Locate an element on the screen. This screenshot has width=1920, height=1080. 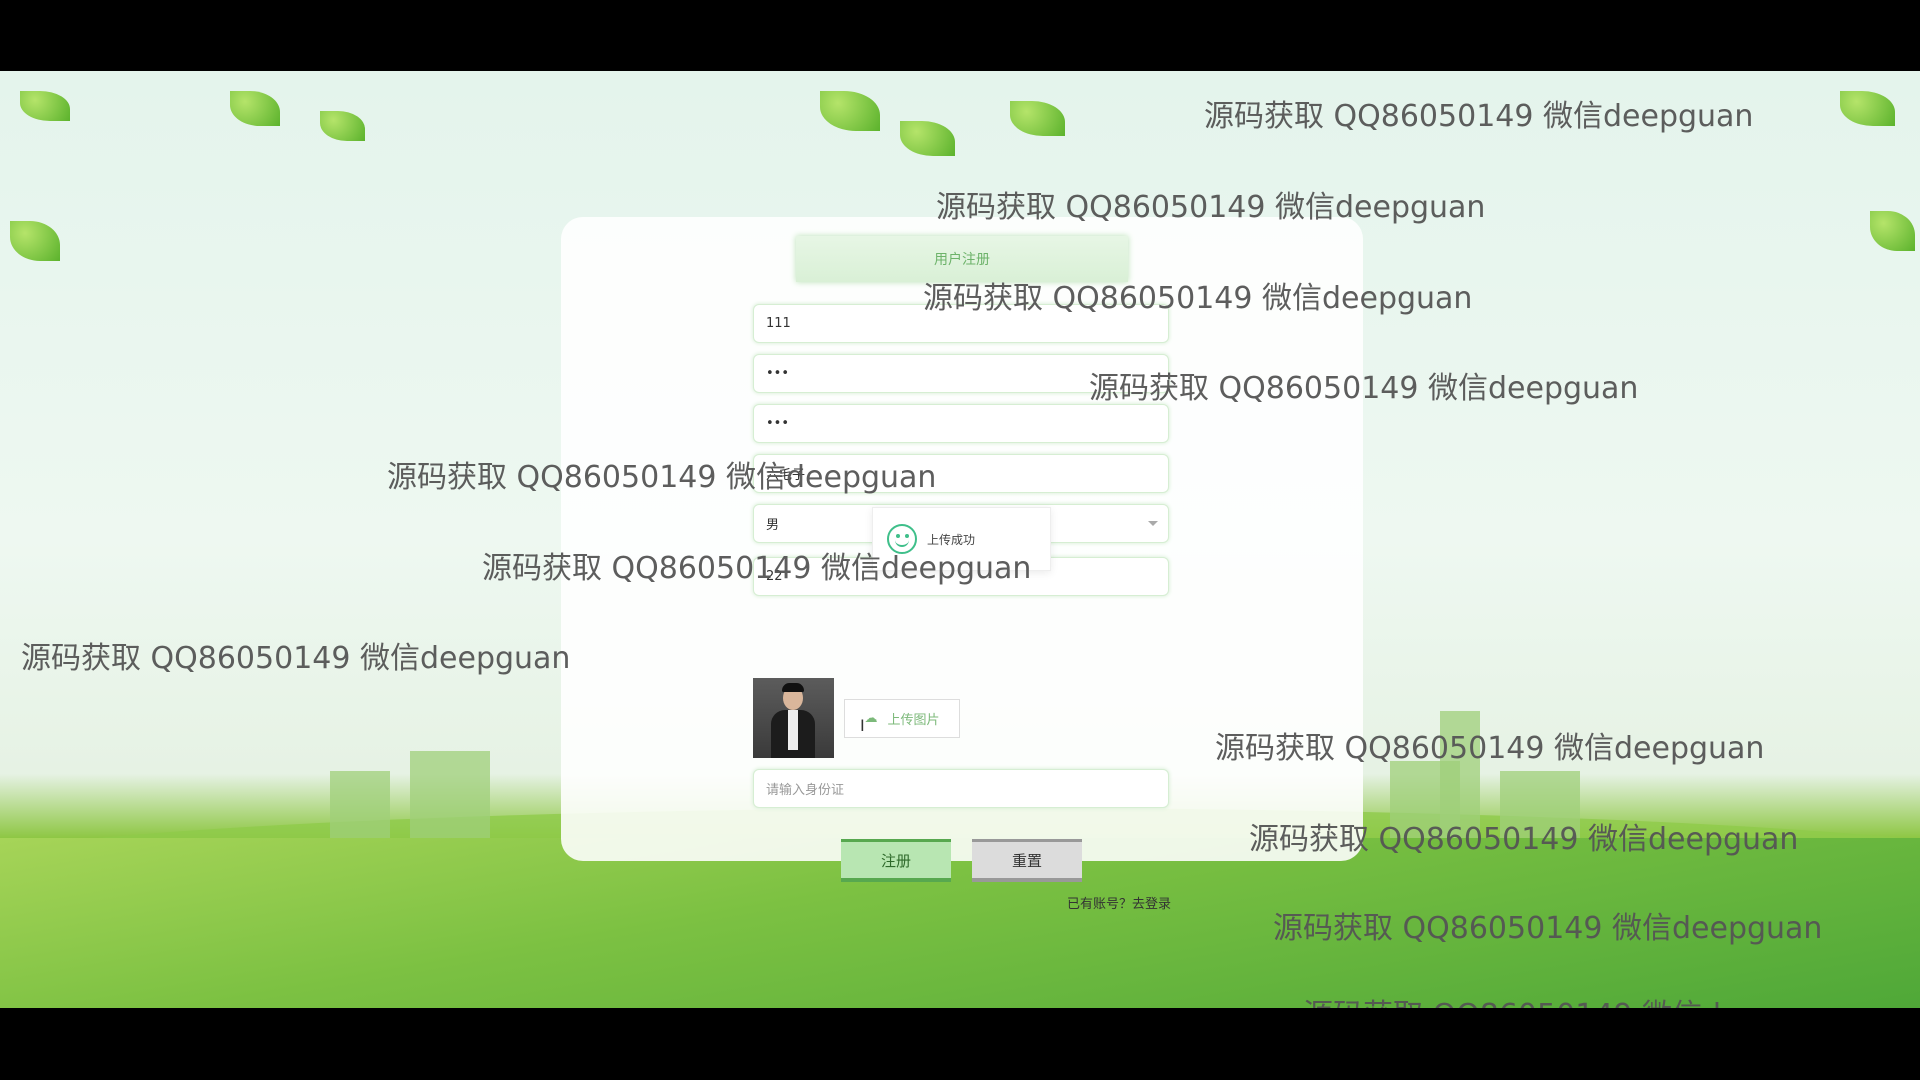
login-link: 已有账号？去登录 is located at coordinates (1119, 902).